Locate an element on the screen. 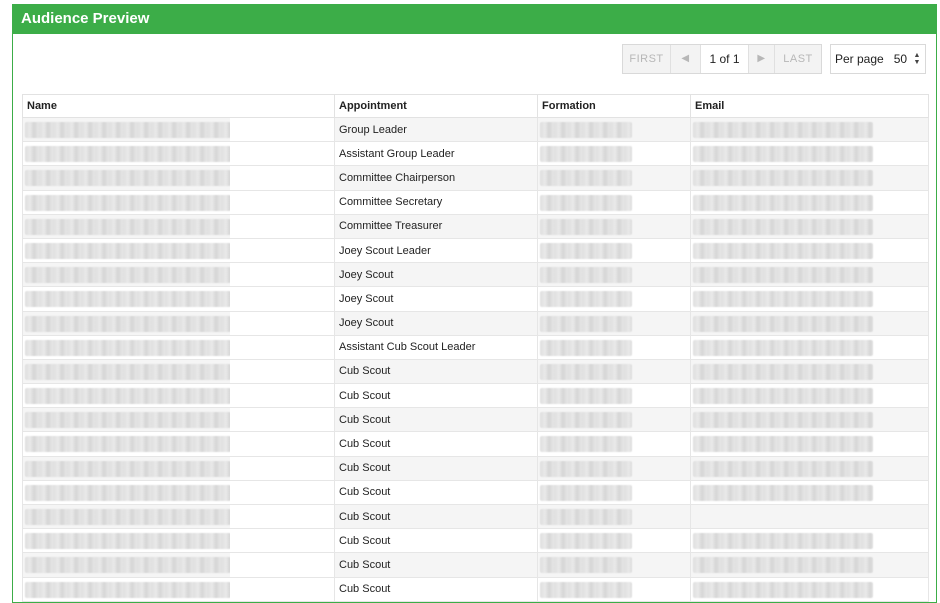 The height and width of the screenshot is (603, 940). column-header-email: Email is located at coordinates (809, 106).